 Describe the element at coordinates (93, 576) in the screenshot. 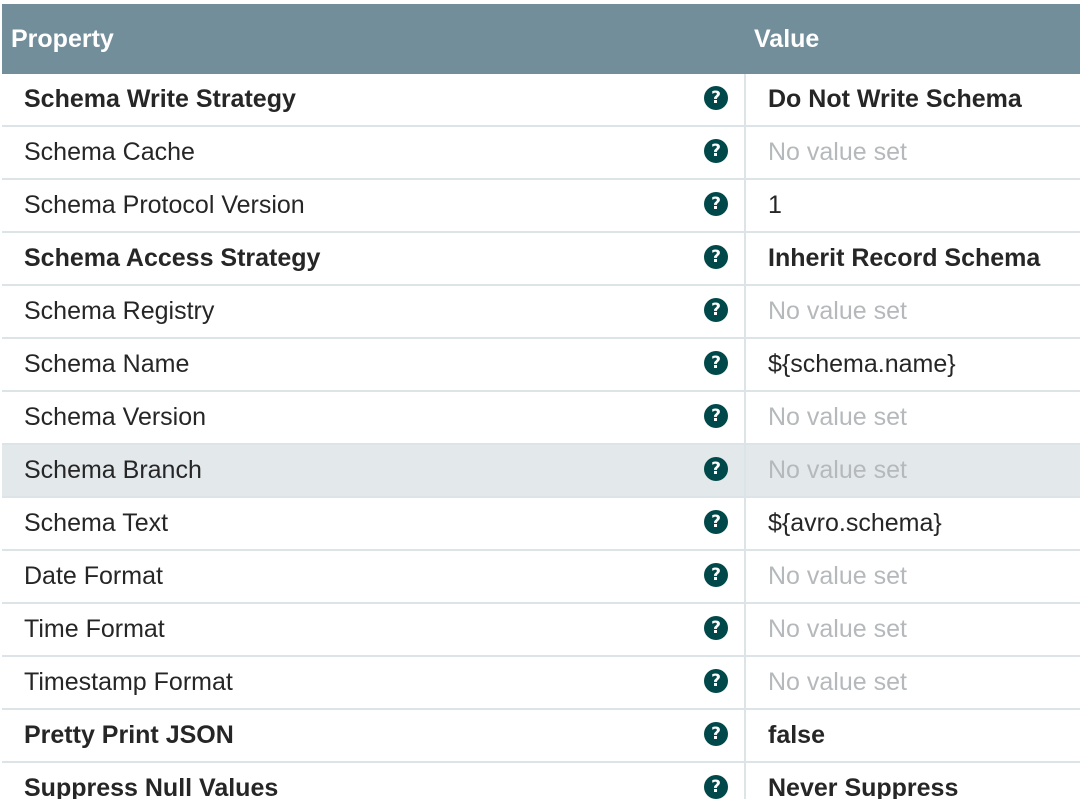

I see `property-name: Date Format` at that location.